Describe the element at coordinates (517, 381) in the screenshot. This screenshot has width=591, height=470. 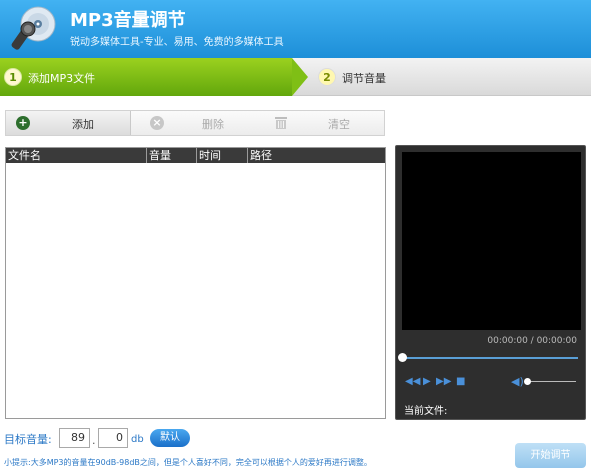
I see `speaker-icon: ◀)` at that location.